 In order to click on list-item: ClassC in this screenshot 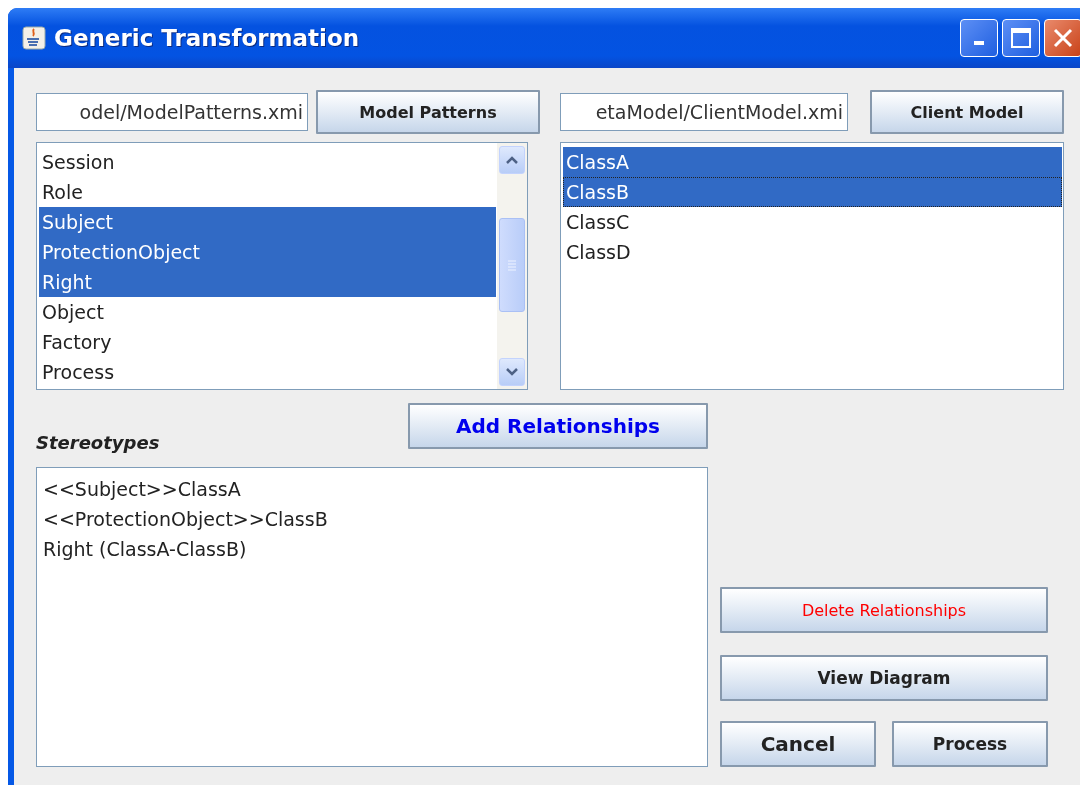, I will do `click(812, 222)`.